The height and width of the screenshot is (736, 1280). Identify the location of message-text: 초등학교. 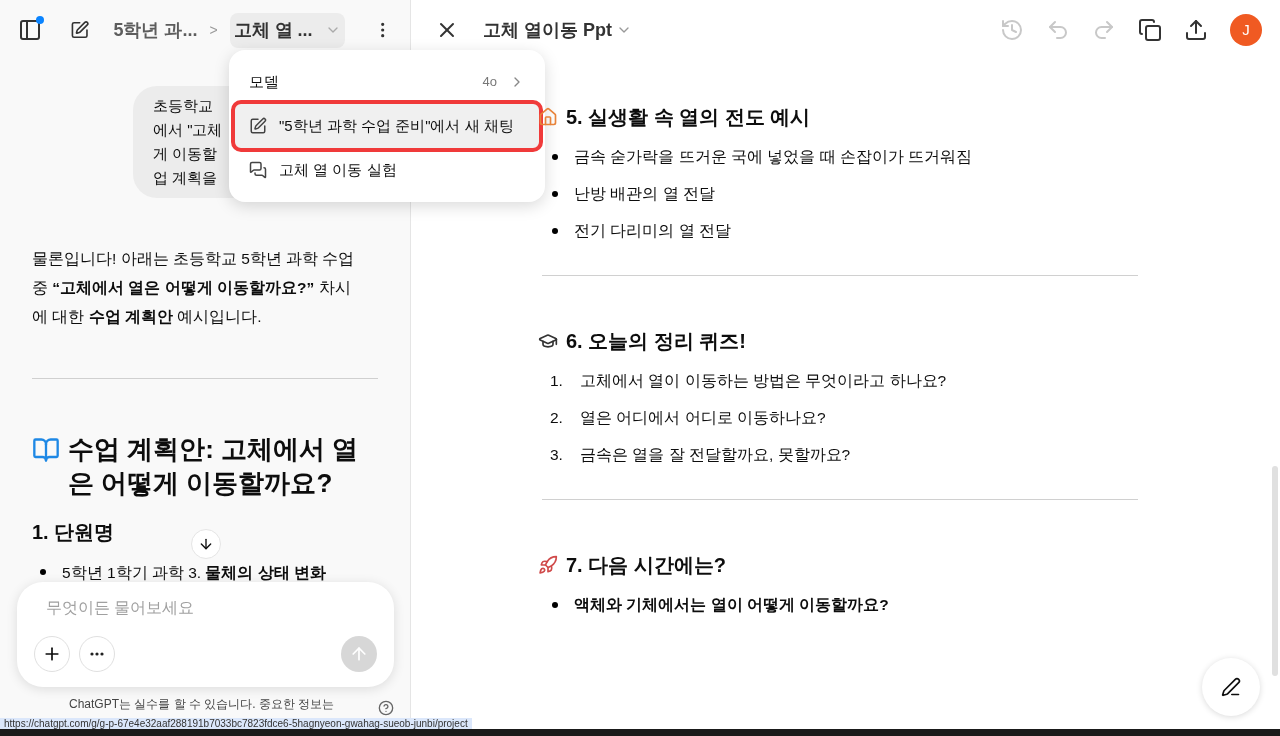
(183, 106).